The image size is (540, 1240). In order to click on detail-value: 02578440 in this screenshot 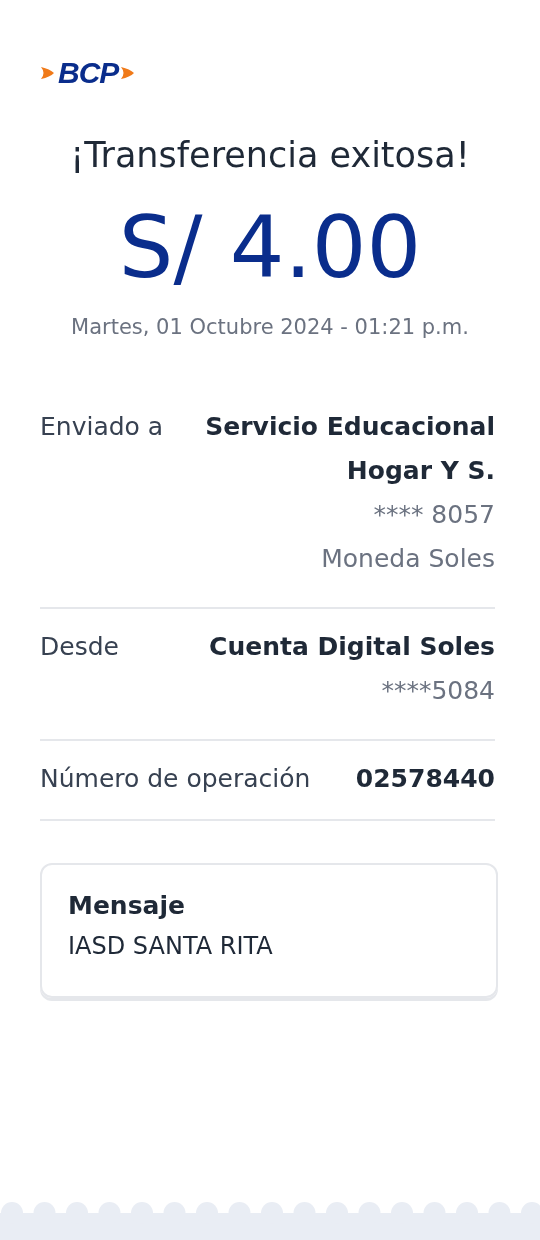, I will do `click(425, 779)`.